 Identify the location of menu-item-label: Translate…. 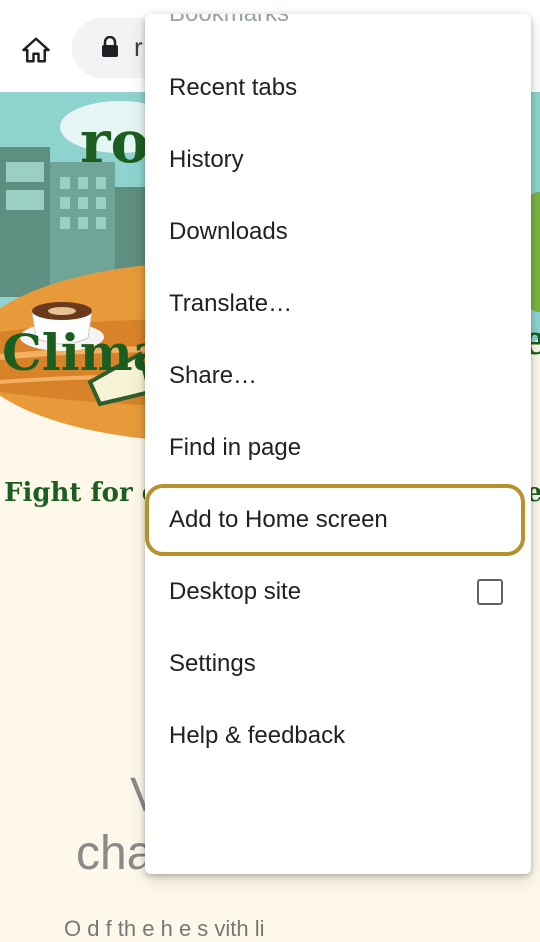
(231, 303).